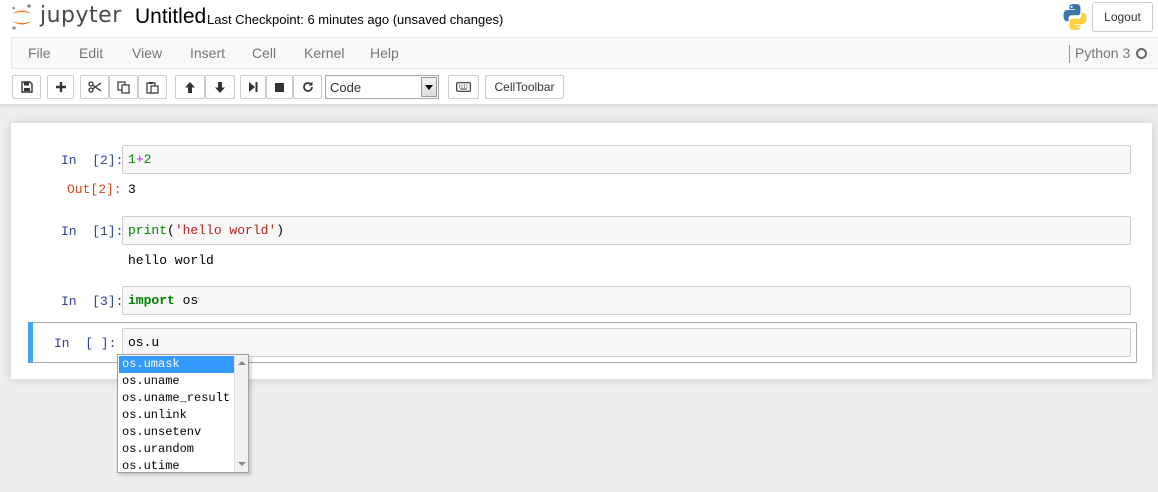 This screenshot has width=1158, height=492. I want to click on kernel-idle-indicator, so click(1141, 53).